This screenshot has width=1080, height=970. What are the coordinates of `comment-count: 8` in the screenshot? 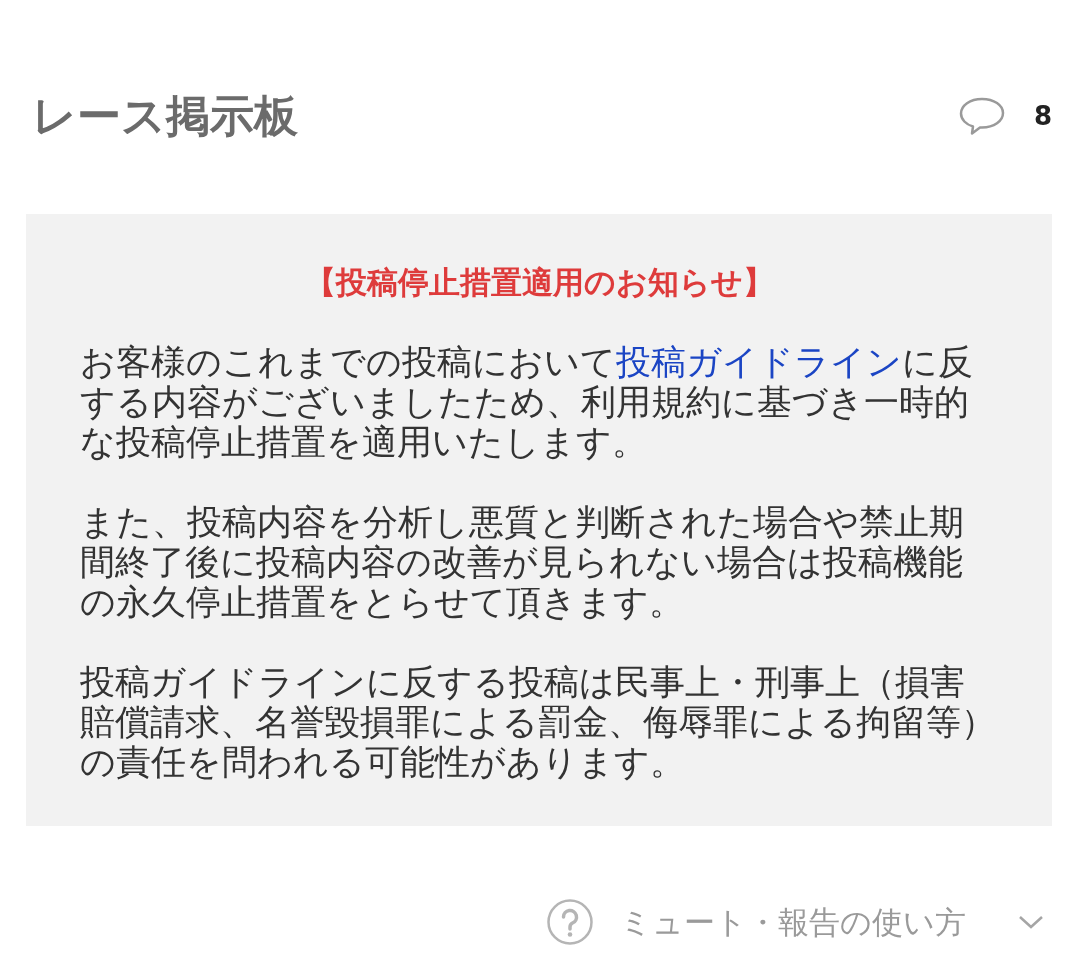 It's located at (1042, 116).